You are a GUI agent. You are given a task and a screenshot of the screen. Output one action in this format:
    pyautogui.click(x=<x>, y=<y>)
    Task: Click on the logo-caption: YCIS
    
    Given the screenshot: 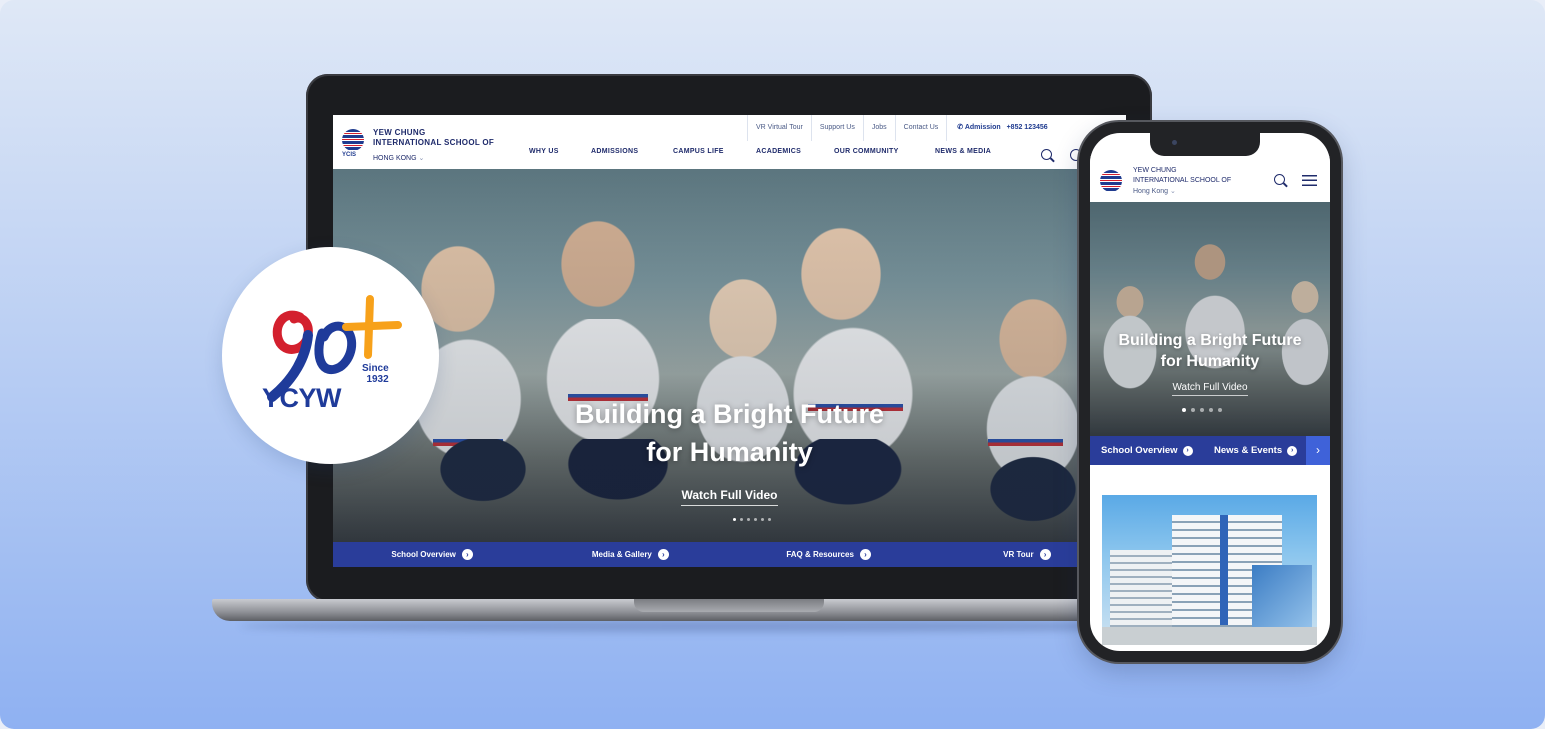 What is the action you would take?
    pyautogui.click(x=349, y=155)
    